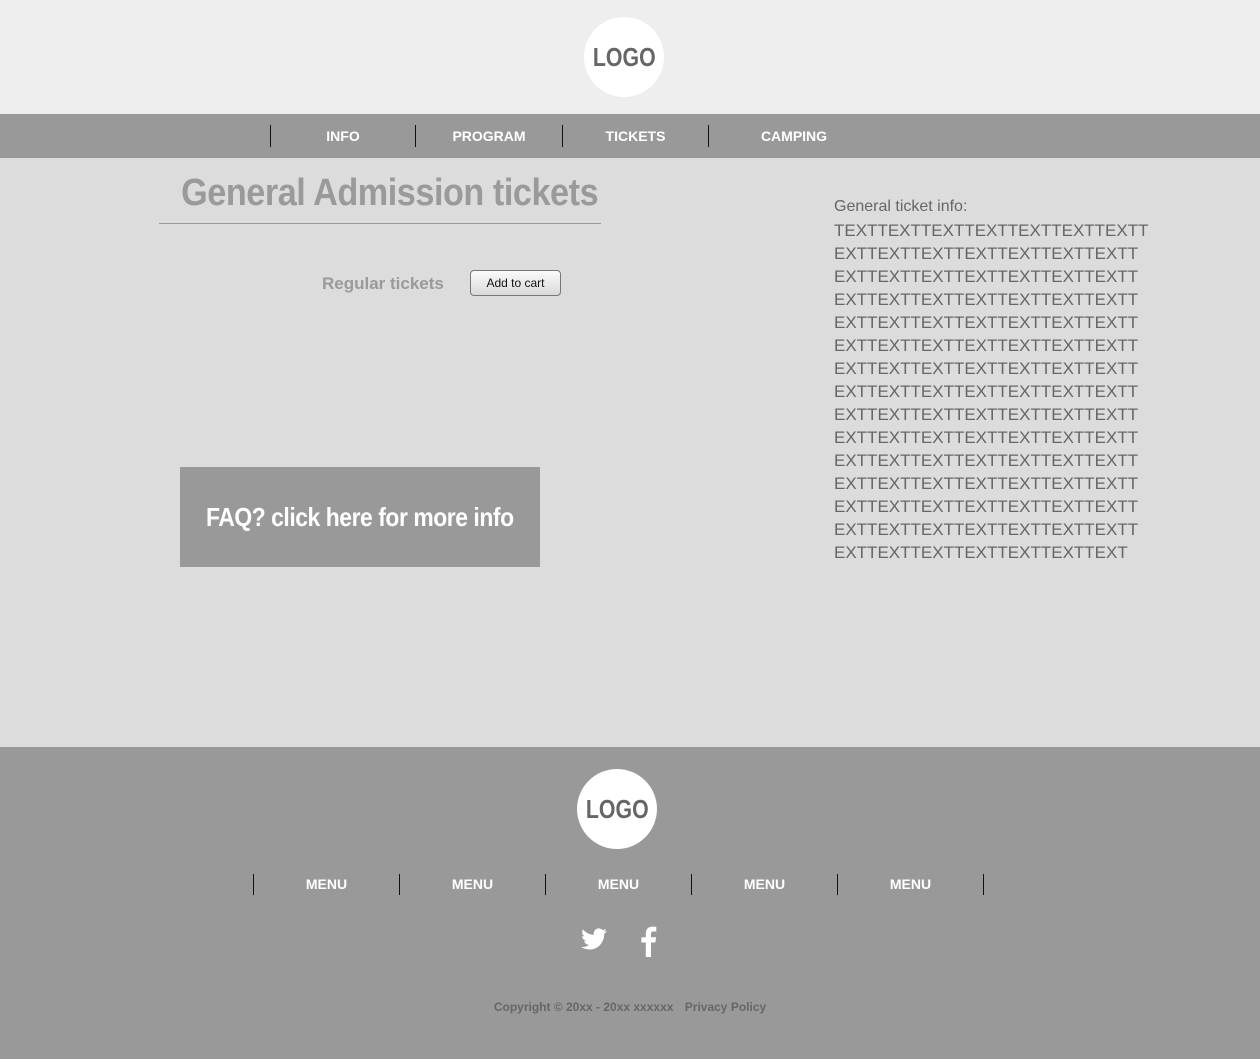  Describe the element at coordinates (901, 206) in the screenshot. I see `ticket-info-heading: General ticket info:` at that location.